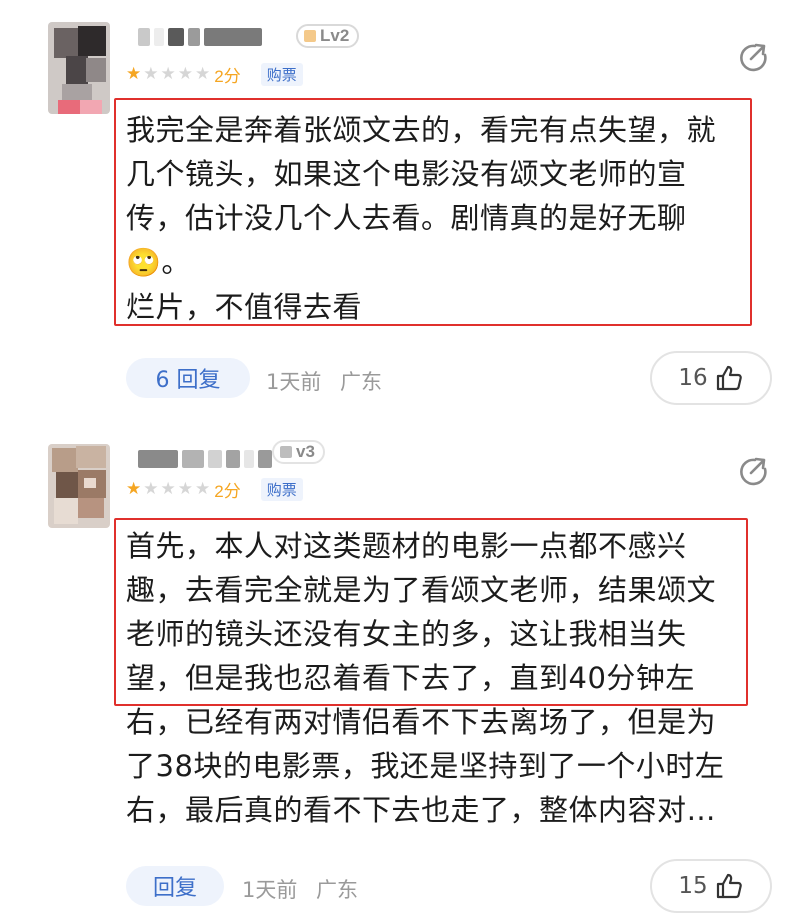 This screenshot has width=800, height=915. Describe the element at coordinates (244, 307) in the screenshot. I see `comment-line: 烂片，不值得去看` at that location.